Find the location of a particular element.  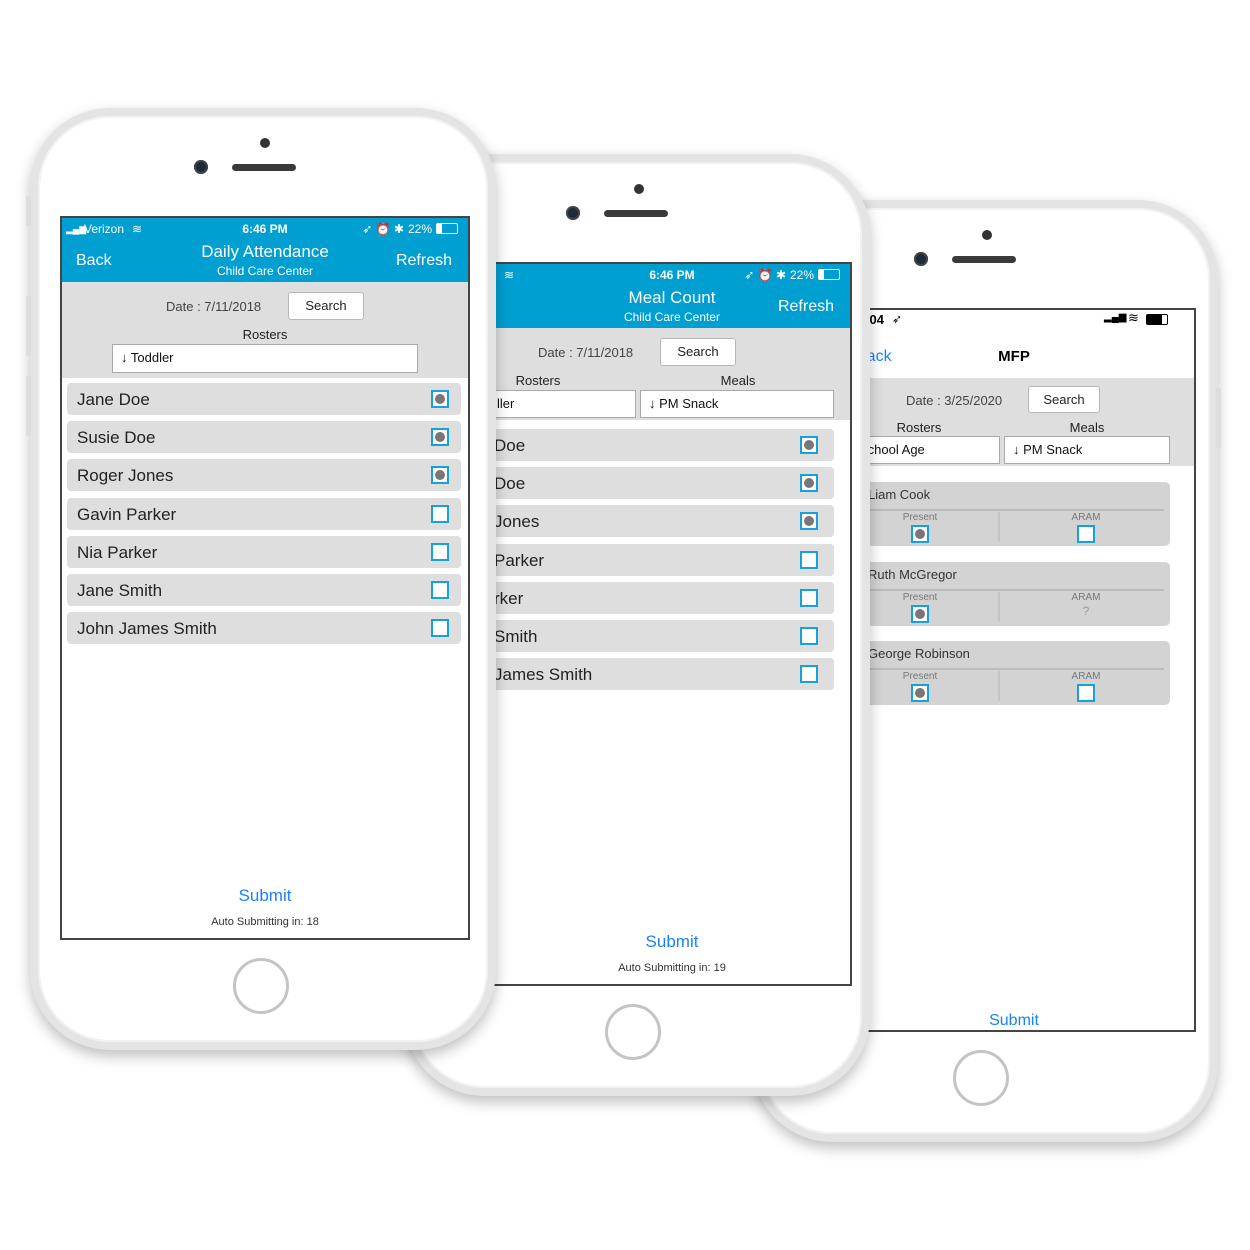

status-icons: ➶ ⏰ ✱ is located at coordinates (765, 275).